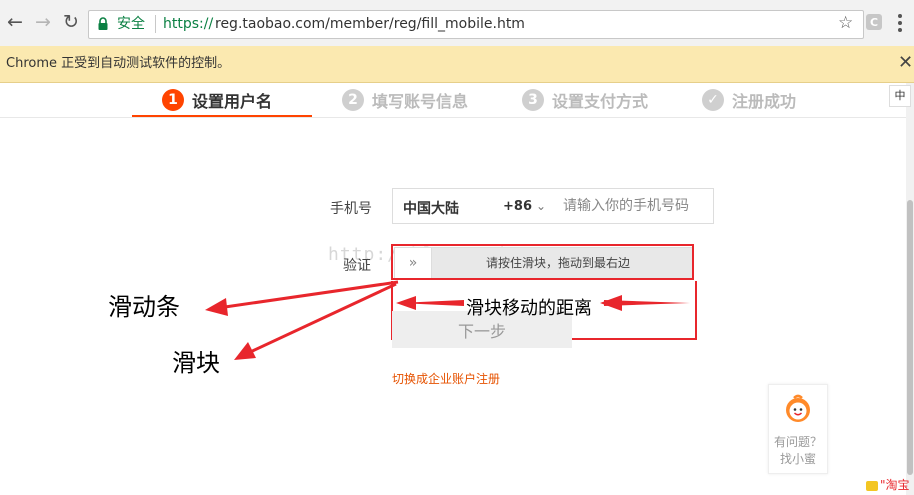 The image size is (914, 495). I want to click on arrow-head-slider-bar, so click(216, 307).